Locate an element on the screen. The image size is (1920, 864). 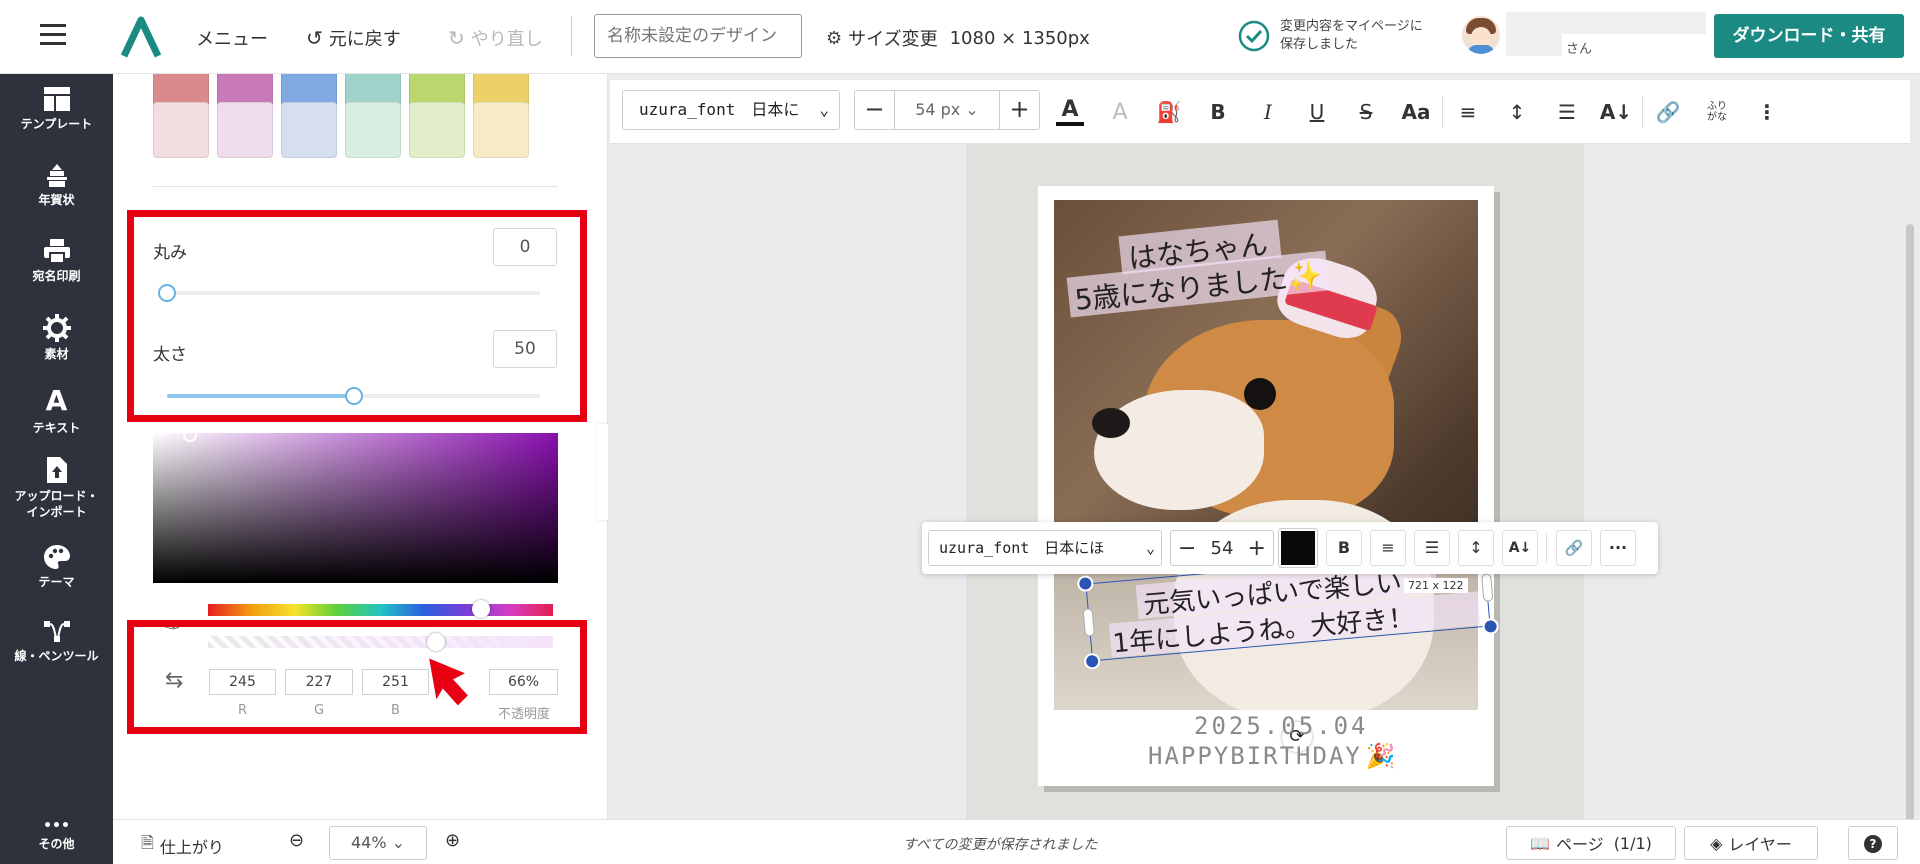
zoom-out-button: ⊖ is located at coordinates (296, 840).